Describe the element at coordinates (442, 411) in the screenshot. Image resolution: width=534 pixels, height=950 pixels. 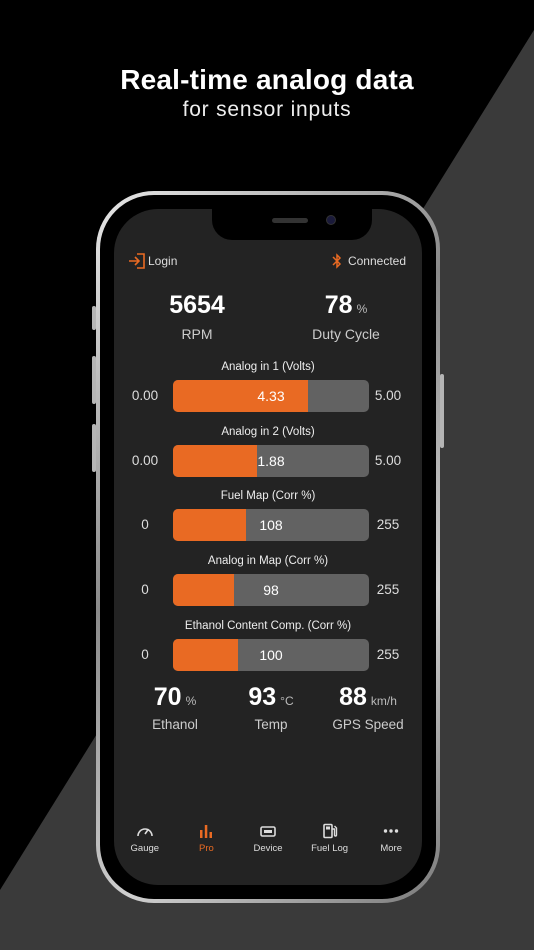
I see `phone-power-button` at that location.